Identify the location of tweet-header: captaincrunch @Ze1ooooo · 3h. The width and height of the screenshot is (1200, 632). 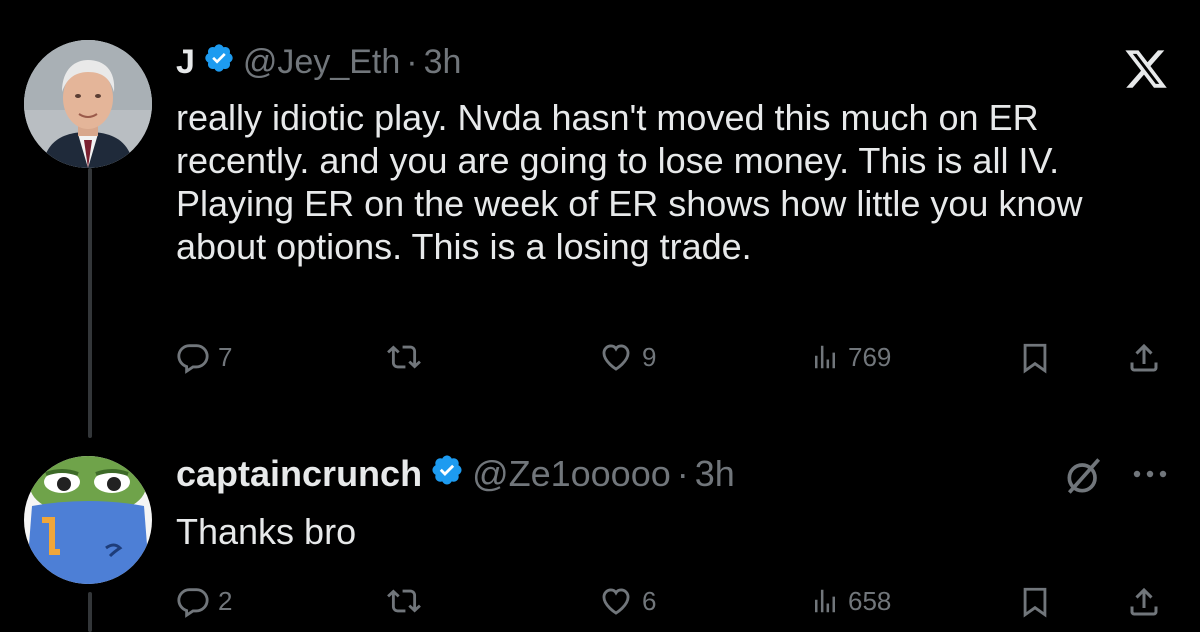
(455, 474).